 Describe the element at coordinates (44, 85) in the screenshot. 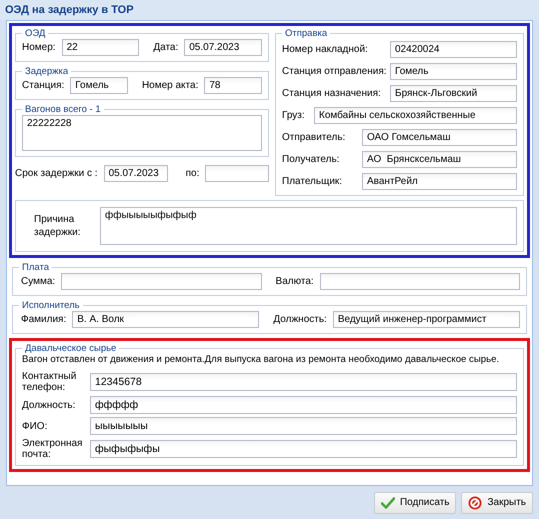

I see `field-label: Станция:` at that location.